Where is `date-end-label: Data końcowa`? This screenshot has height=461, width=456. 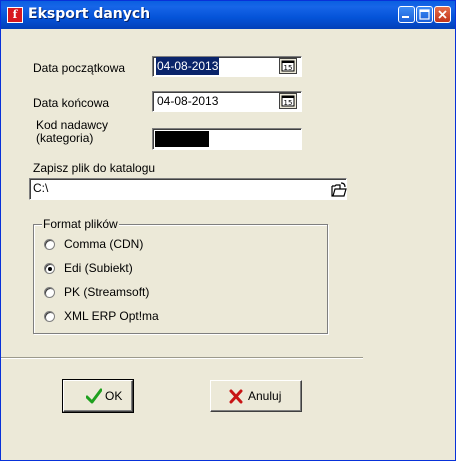
date-end-label: Data końcowa is located at coordinates (71, 103).